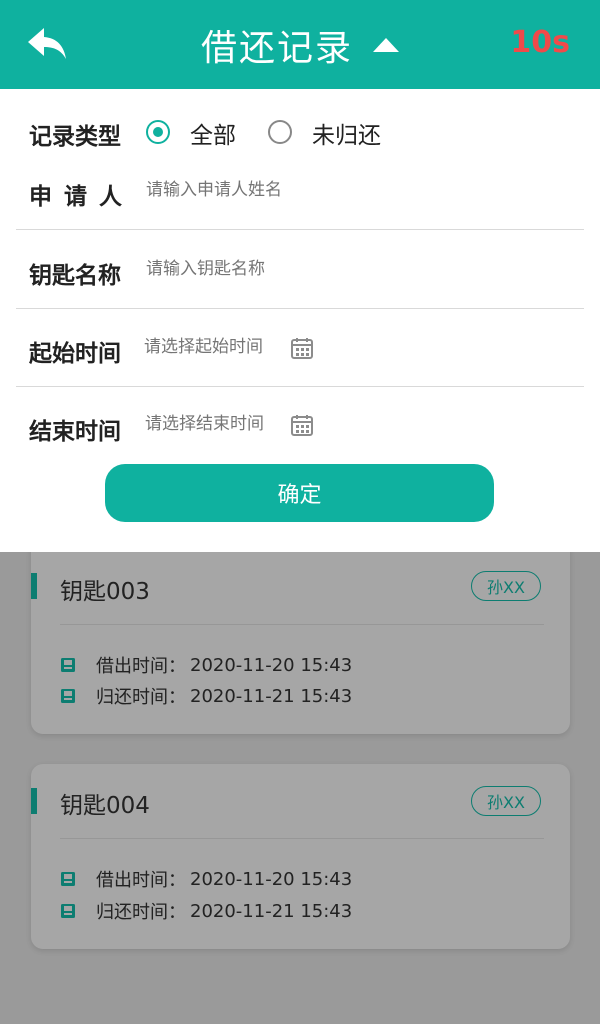  I want to click on confirm-button: 确定, so click(299, 493).